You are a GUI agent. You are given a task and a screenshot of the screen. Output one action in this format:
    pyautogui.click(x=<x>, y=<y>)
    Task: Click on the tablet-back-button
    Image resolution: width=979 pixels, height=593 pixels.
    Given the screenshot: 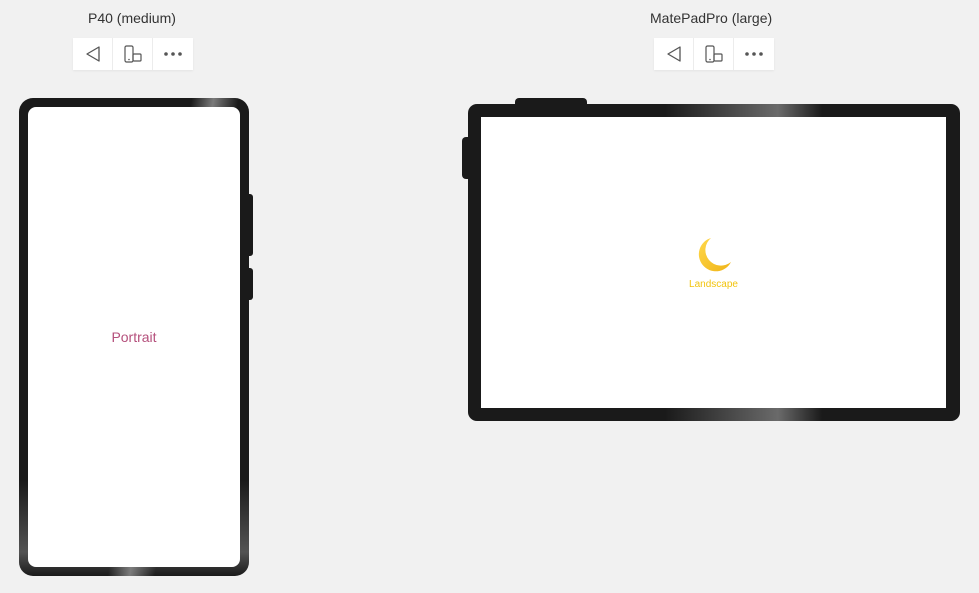 What is the action you would take?
    pyautogui.click(x=674, y=54)
    